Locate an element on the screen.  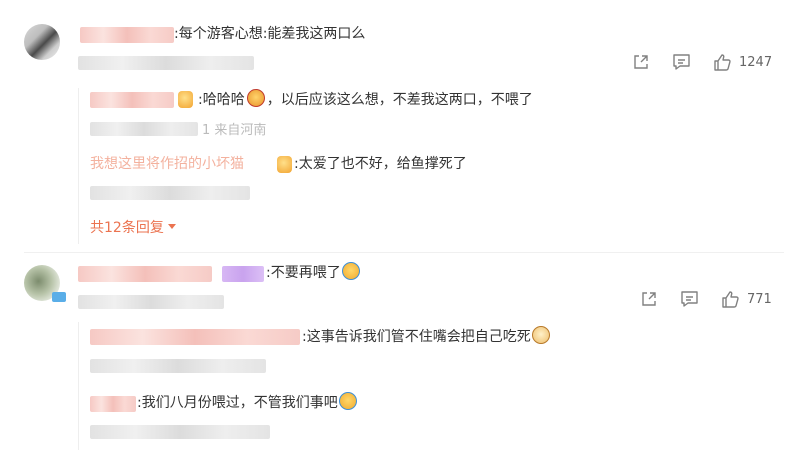
reply-text: :太爱了也不好，给鱼撑死了 is located at coordinates (380, 164).